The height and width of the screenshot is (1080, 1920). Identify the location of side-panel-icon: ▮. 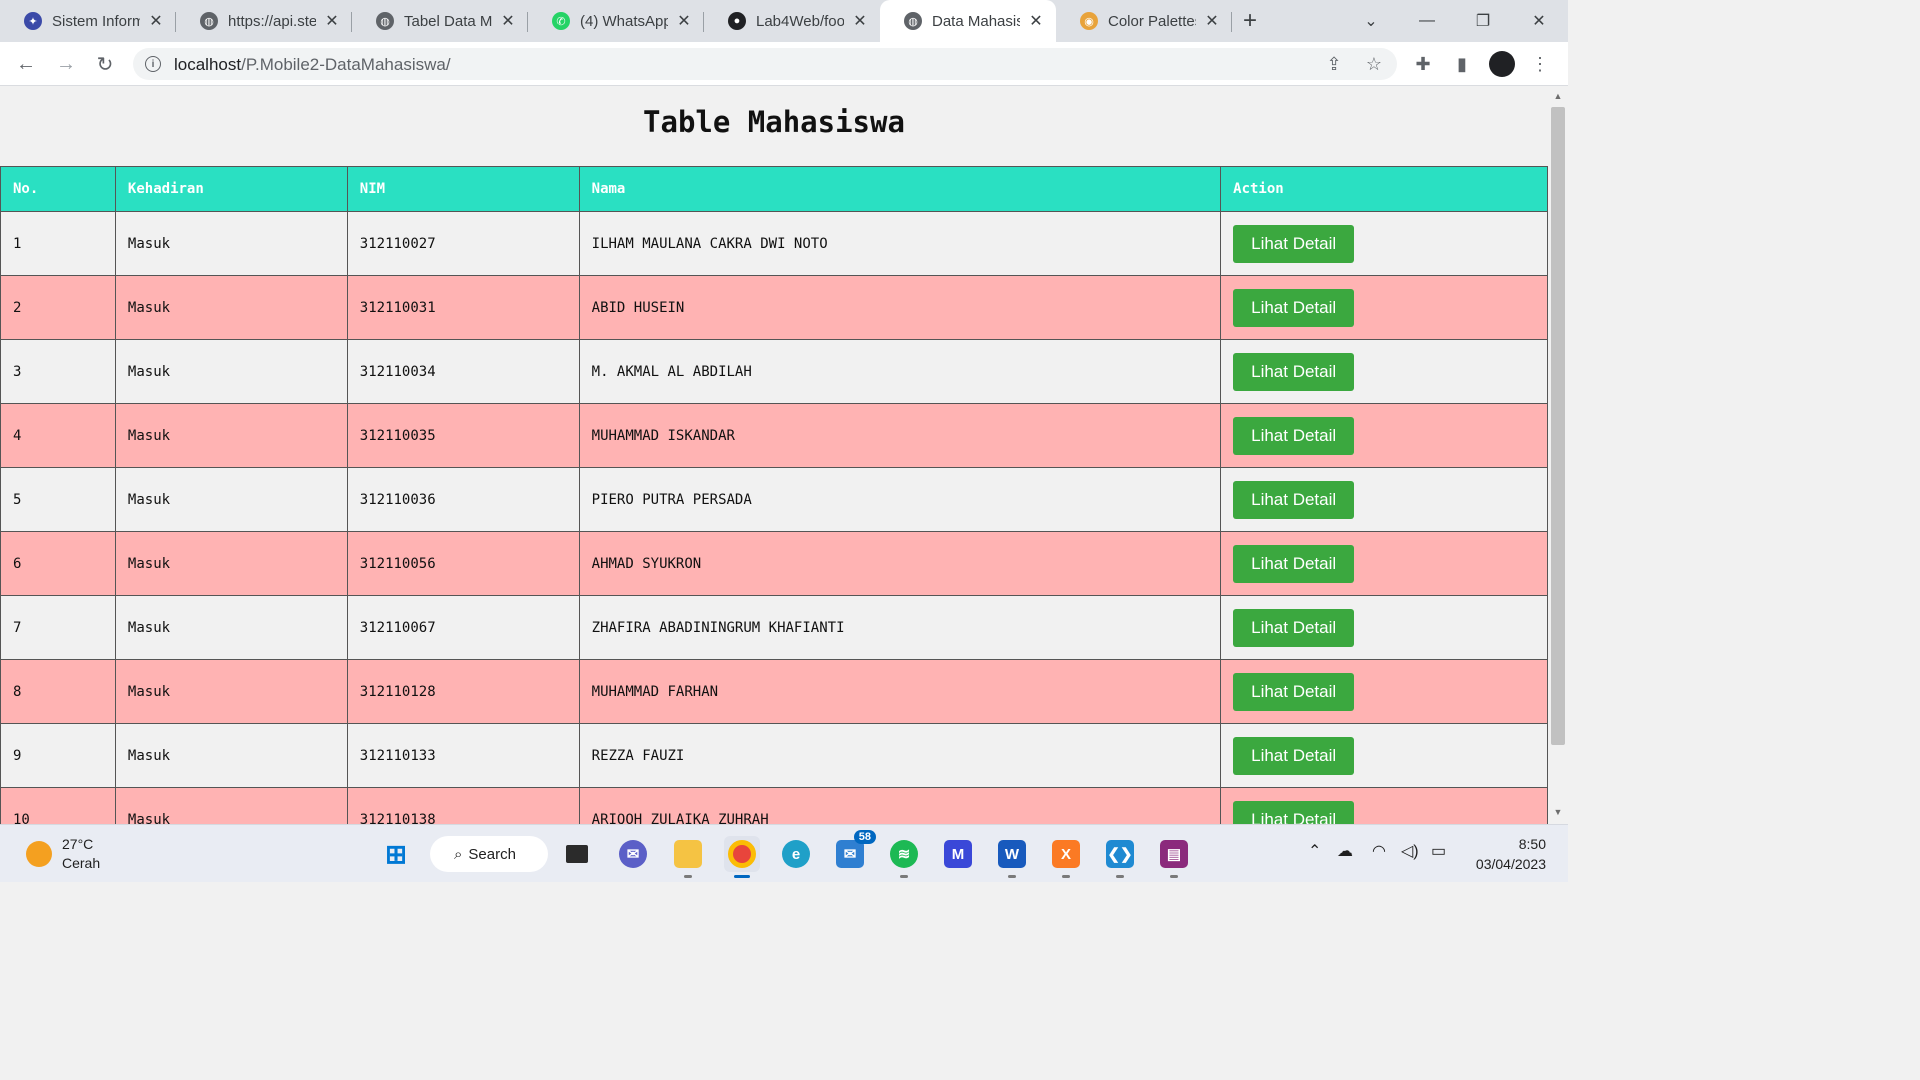
(1462, 64).